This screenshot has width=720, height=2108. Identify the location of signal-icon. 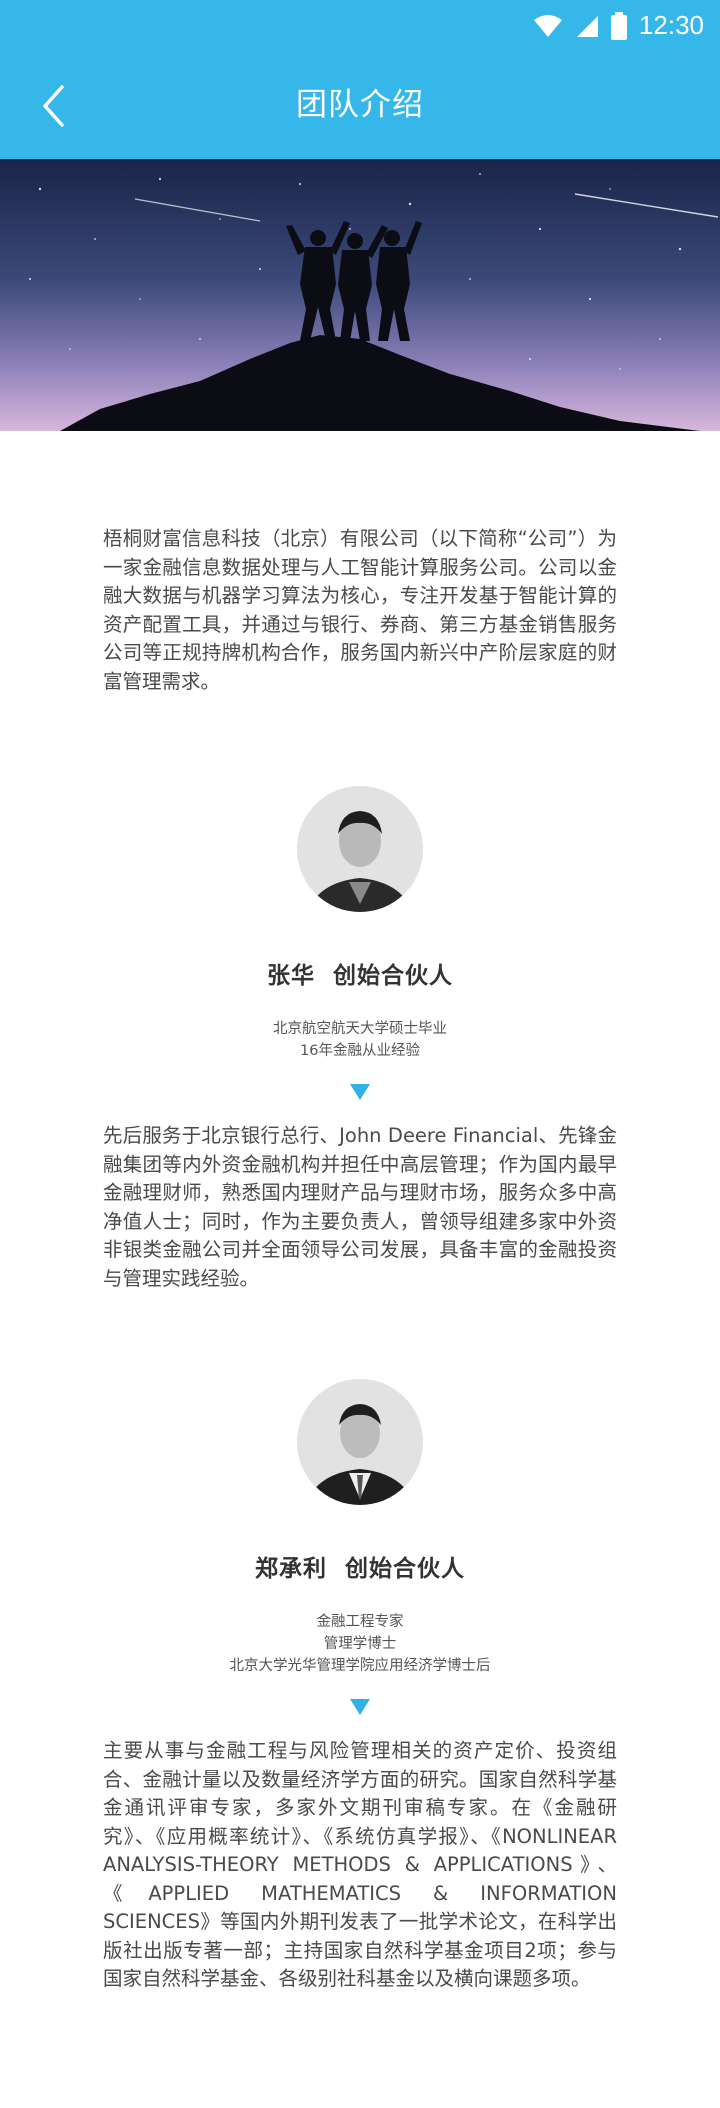
(587, 26).